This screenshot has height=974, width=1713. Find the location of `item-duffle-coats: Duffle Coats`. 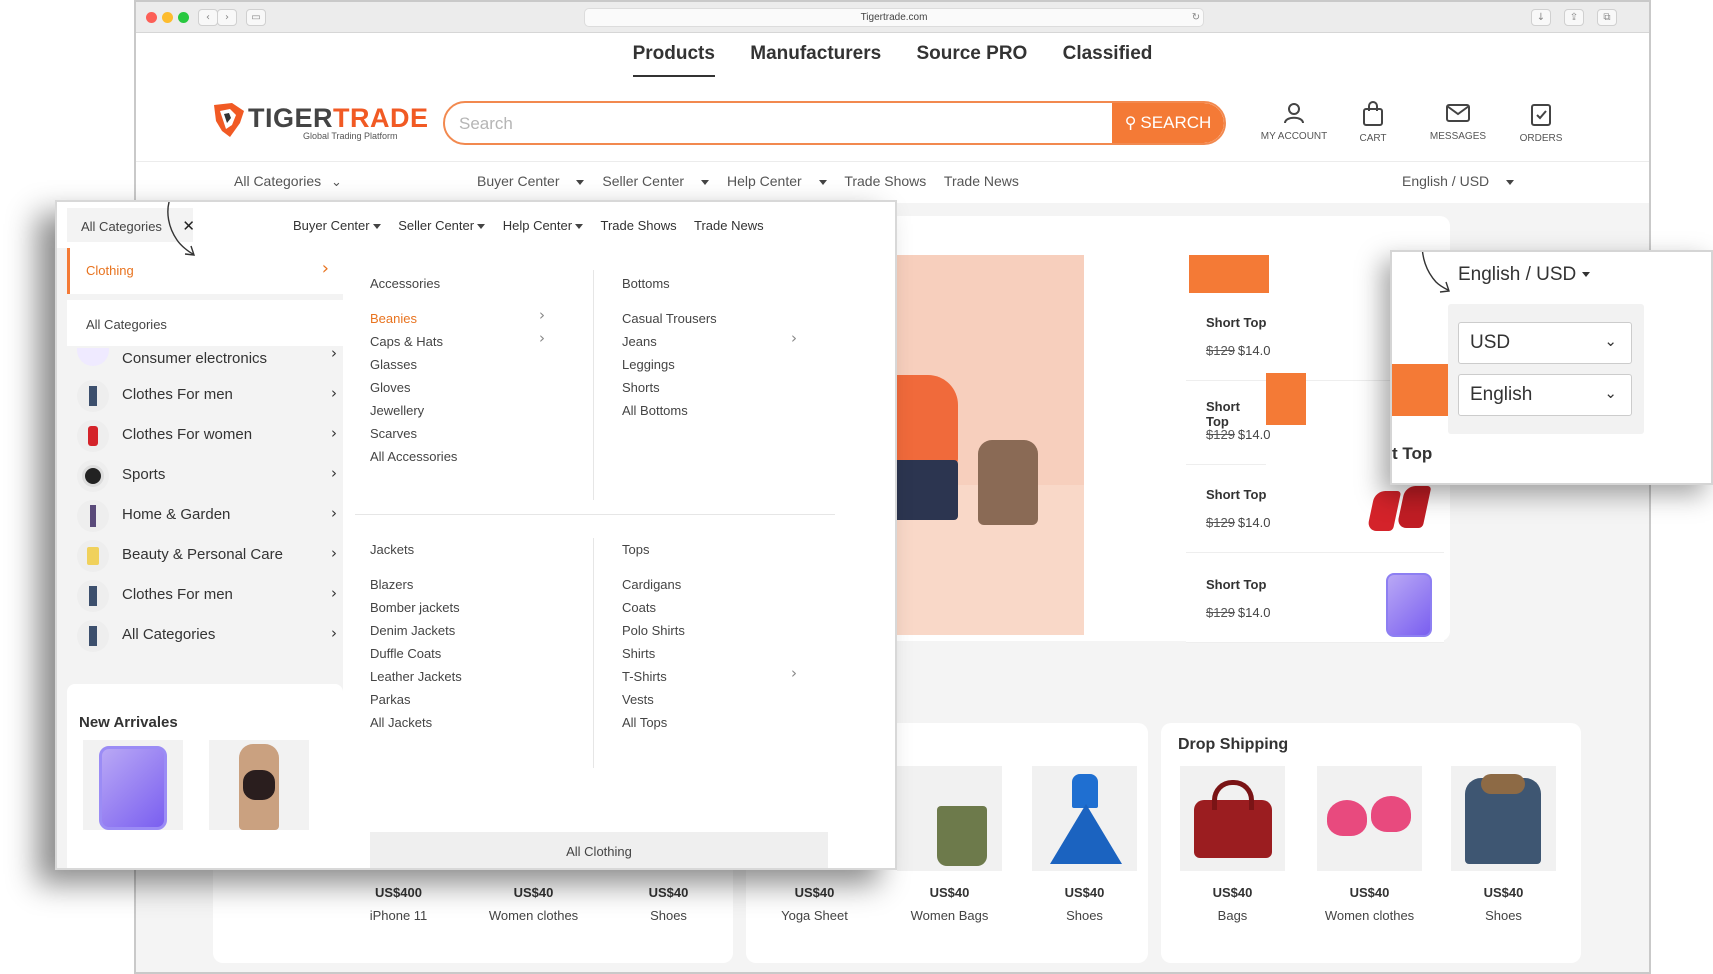

item-duffle-coats: Duffle Coats is located at coordinates (405, 653).